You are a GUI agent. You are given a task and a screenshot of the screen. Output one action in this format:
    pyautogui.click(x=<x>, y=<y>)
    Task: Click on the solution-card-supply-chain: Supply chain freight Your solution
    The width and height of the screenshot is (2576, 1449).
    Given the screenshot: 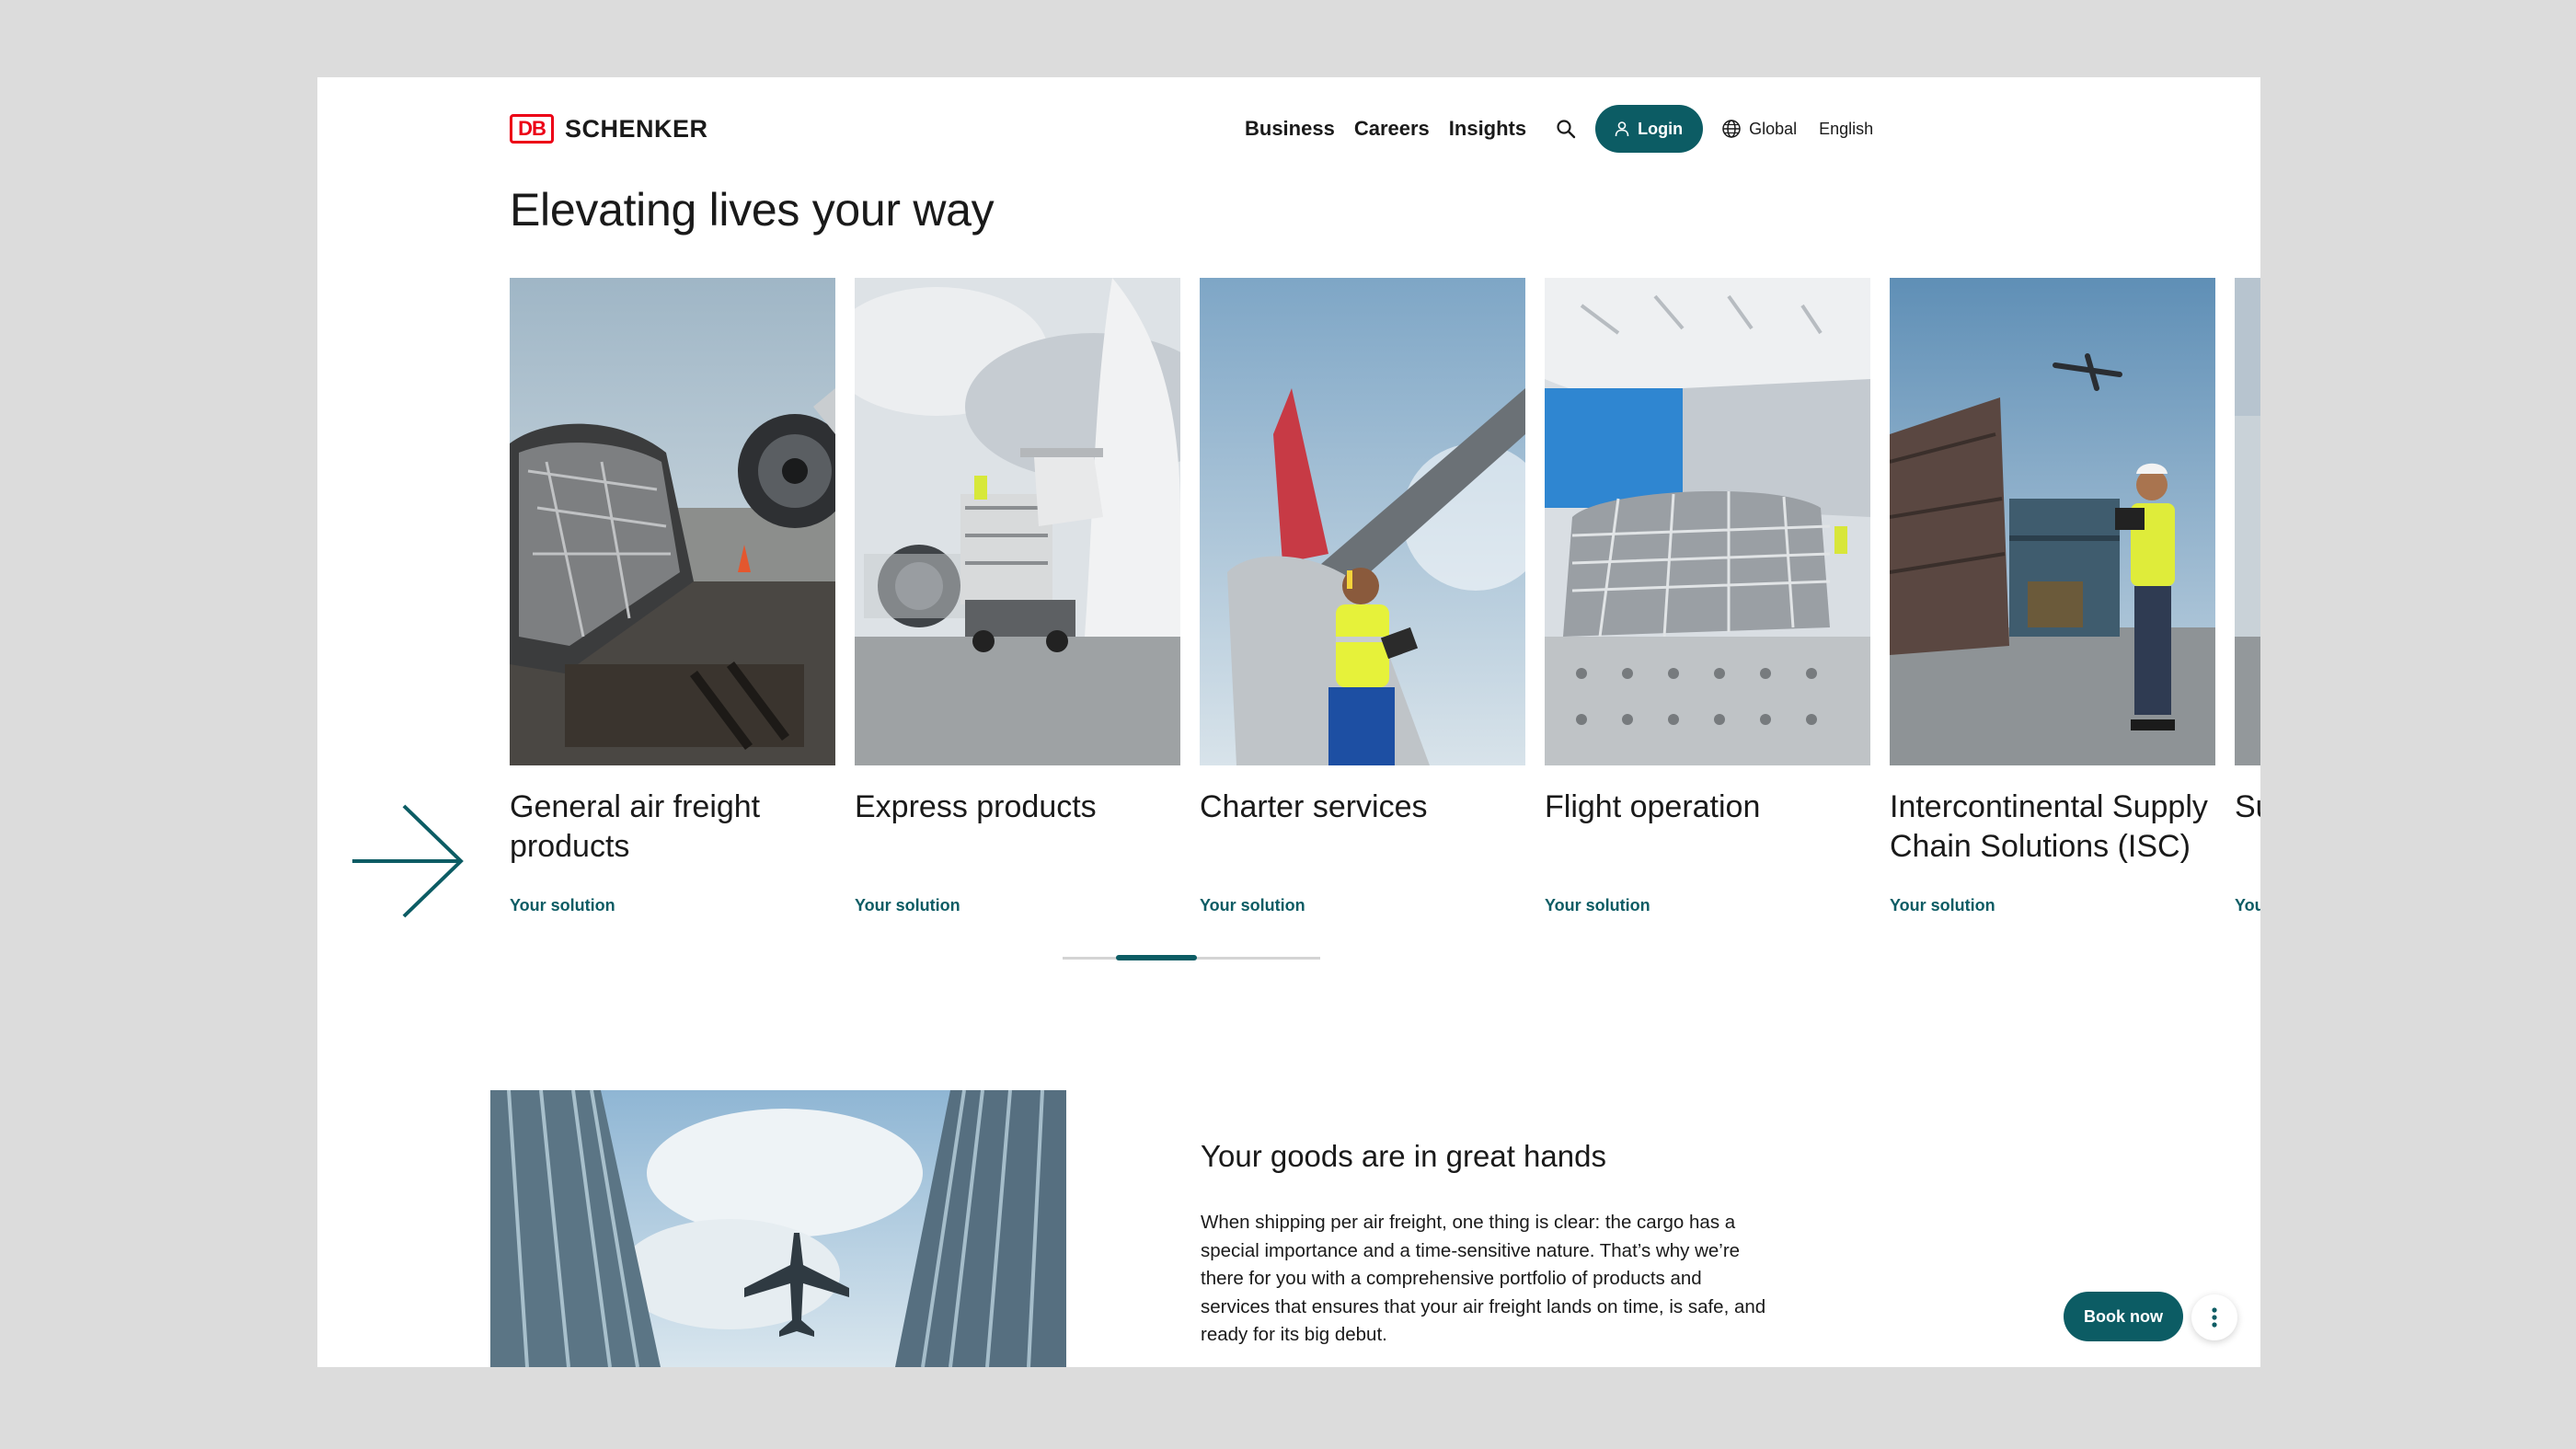 What is the action you would take?
    pyautogui.click(x=2247, y=596)
    